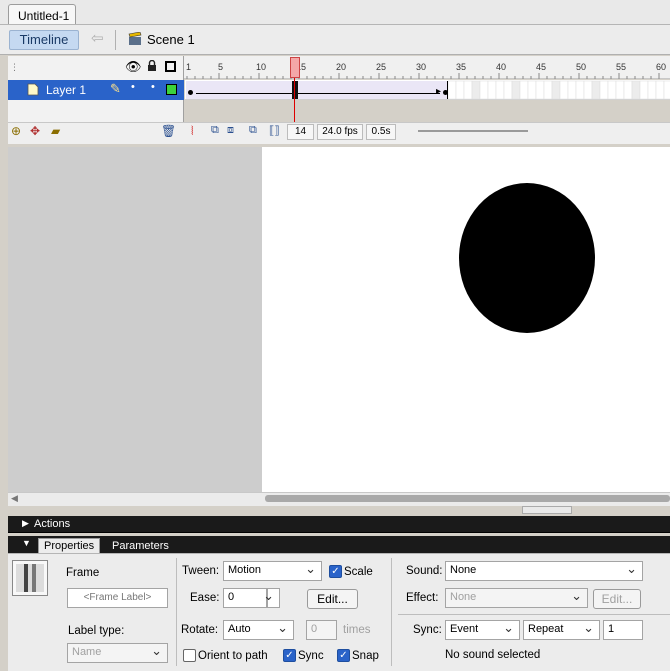 This screenshot has width=670, height=671. Describe the element at coordinates (215, 130) in the screenshot. I see `onion-skin-icon: ⧉` at that location.